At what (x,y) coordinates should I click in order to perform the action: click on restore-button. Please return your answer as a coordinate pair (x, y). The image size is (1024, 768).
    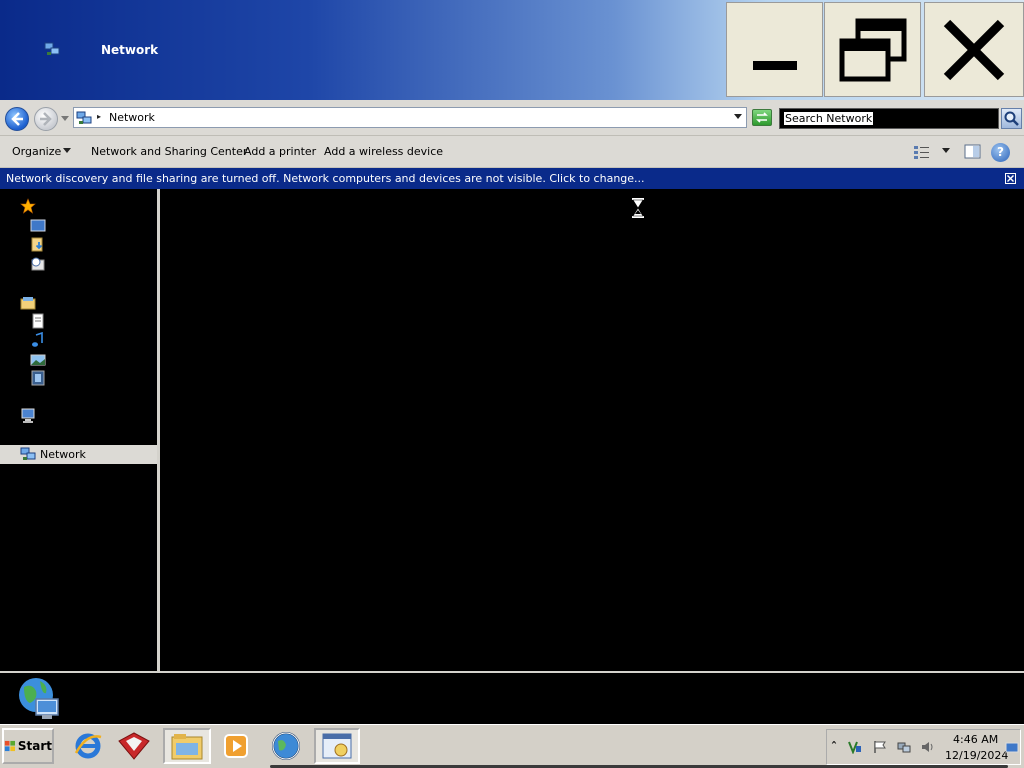
    Looking at the image, I should click on (872, 49).